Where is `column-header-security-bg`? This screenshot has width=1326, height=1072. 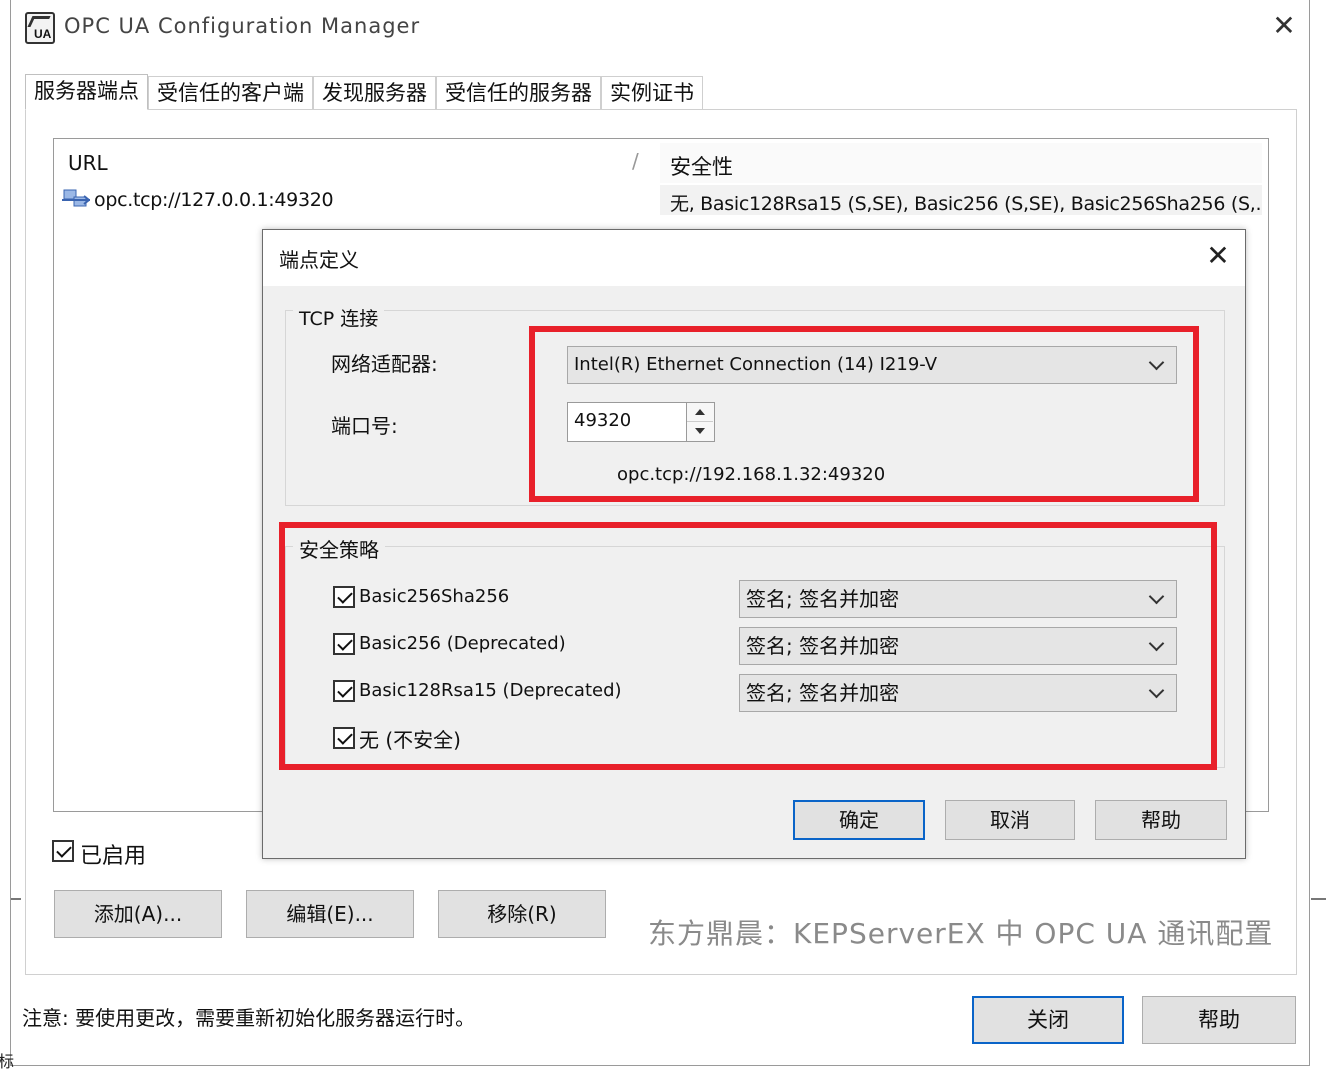
column-header-security-bg is located at coordinates (961, 163).